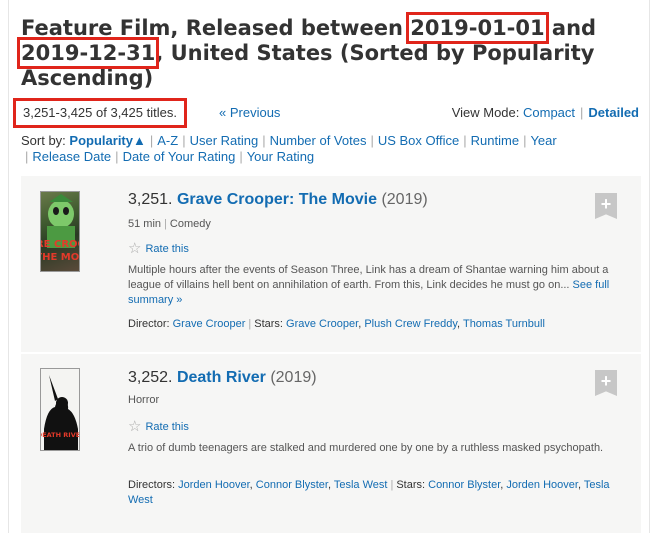 The height and width of the screenshot is (533, 658). I want to click on item-index: 3,252., so click(150, 377).